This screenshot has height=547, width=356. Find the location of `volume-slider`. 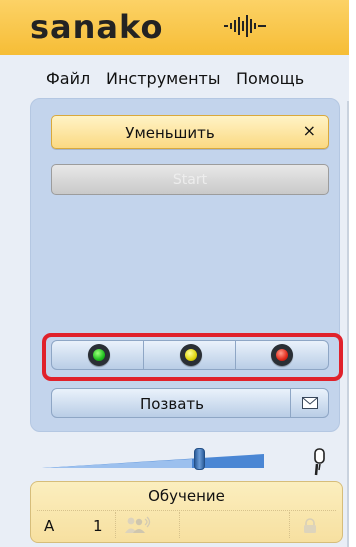

volume-slider is located at coordinates (153, 460).